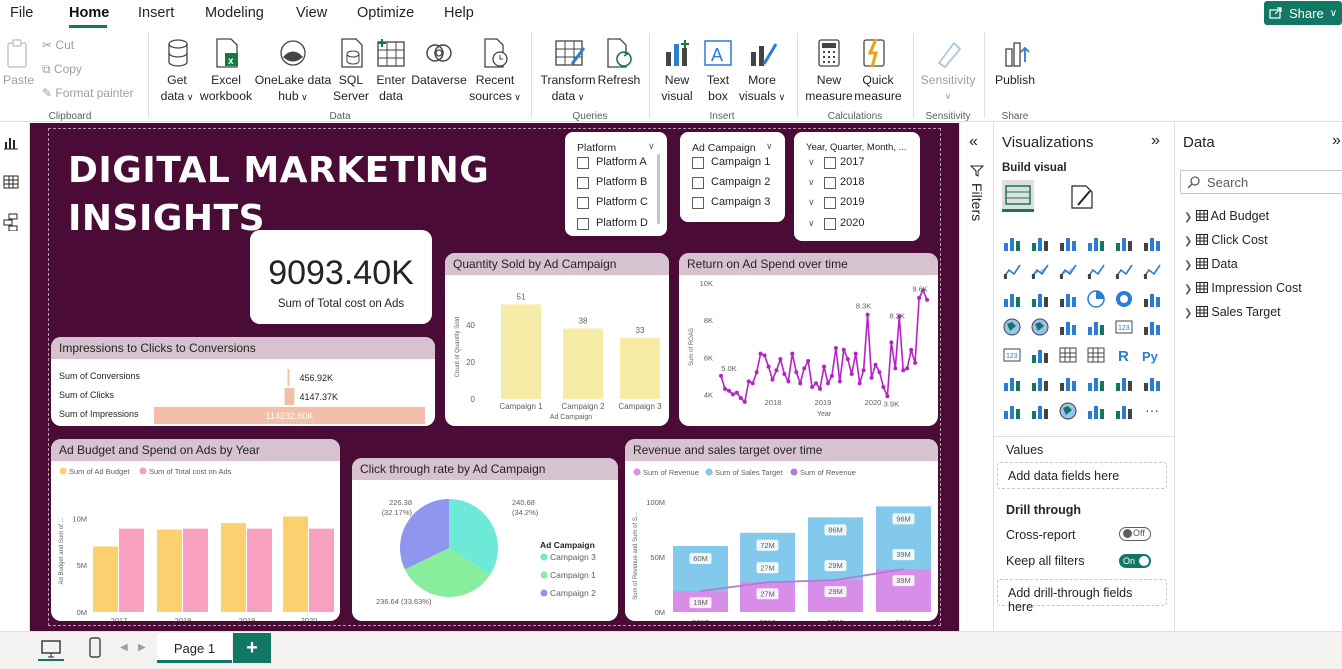 The height and width of the screenshot is (669, 1342). I want to click on data-search-input: Search, so click(1261, 182).